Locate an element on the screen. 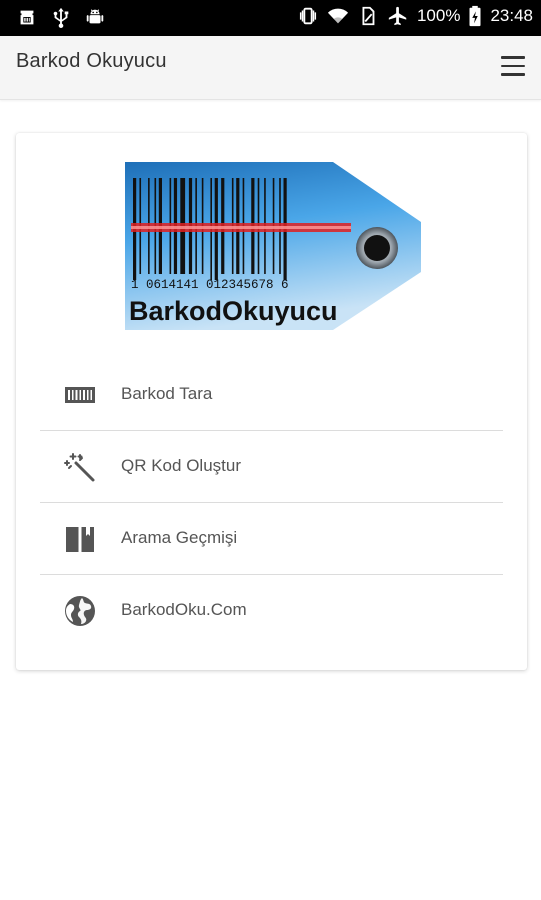 The height and width of the screenshot is (900, 541). barcode-reader-logo: 1 0614141 012345678 6 BarkodOkuyucu is located at coordinates (273, 246).